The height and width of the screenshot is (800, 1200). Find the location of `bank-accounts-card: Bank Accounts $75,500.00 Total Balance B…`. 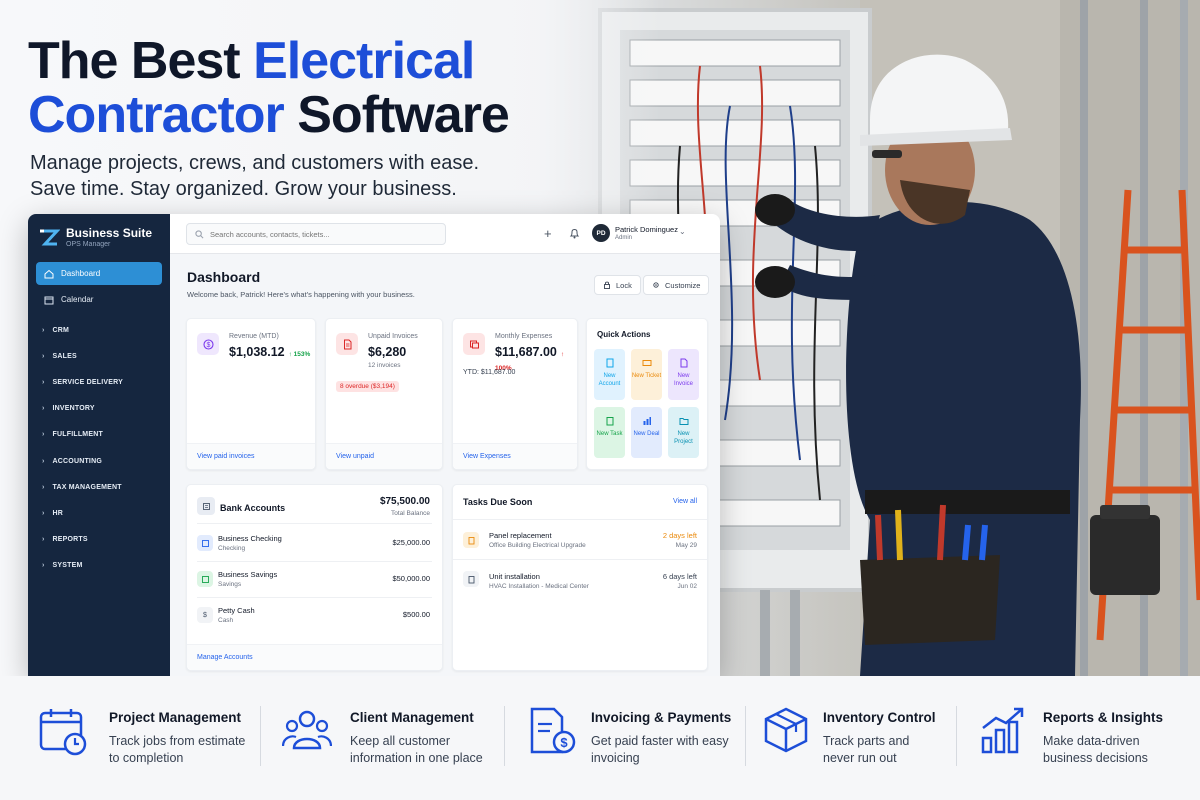

bank-accounts-card: Bank Accounts $75,500.00 Total Balance B… is located at coordinates (314, 577).